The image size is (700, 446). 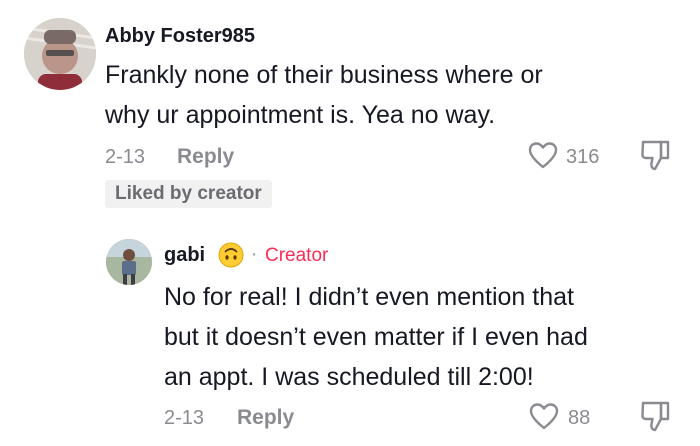 What do you see at coordinates (231, 255) in the screenshot?
I see `upside-down-face-emoji-icon` at bounding box center [231, 255].